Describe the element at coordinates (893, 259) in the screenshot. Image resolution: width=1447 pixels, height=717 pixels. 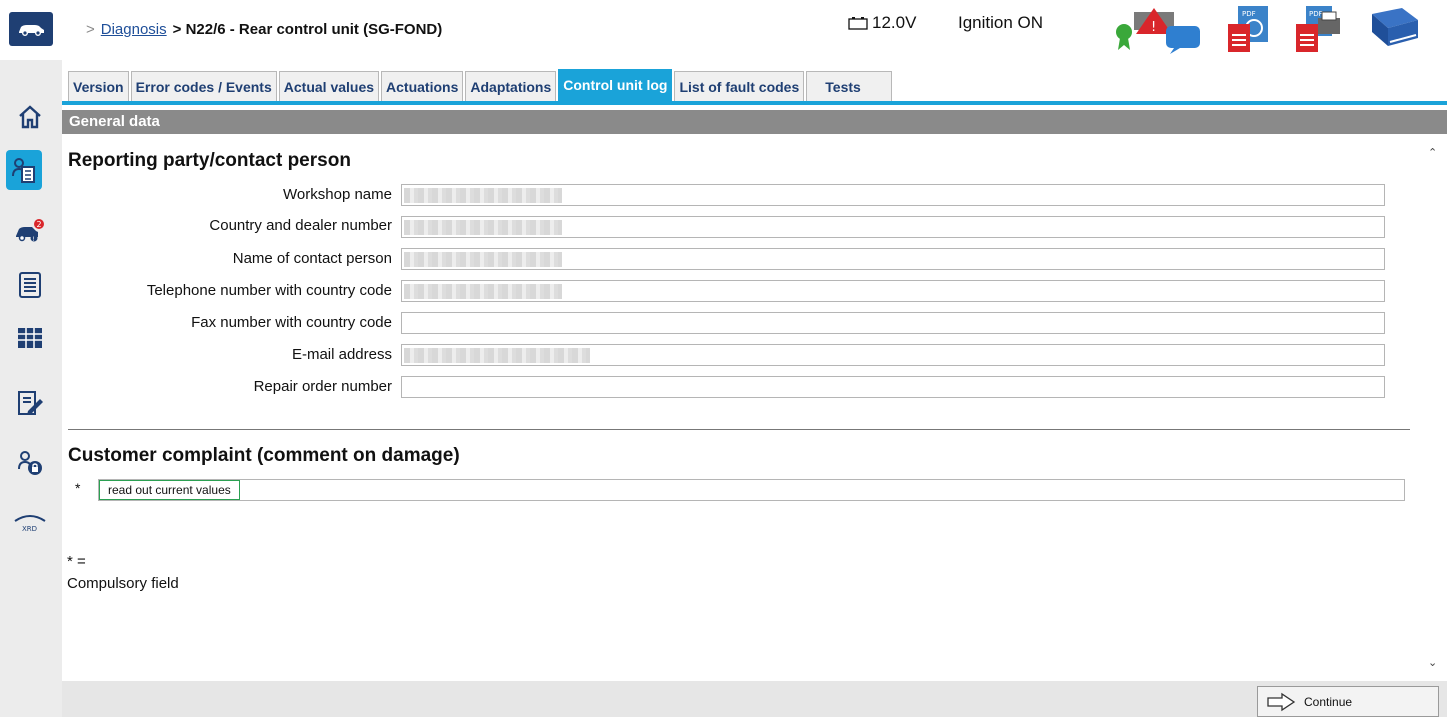
I see `contact-person-field` at that location.